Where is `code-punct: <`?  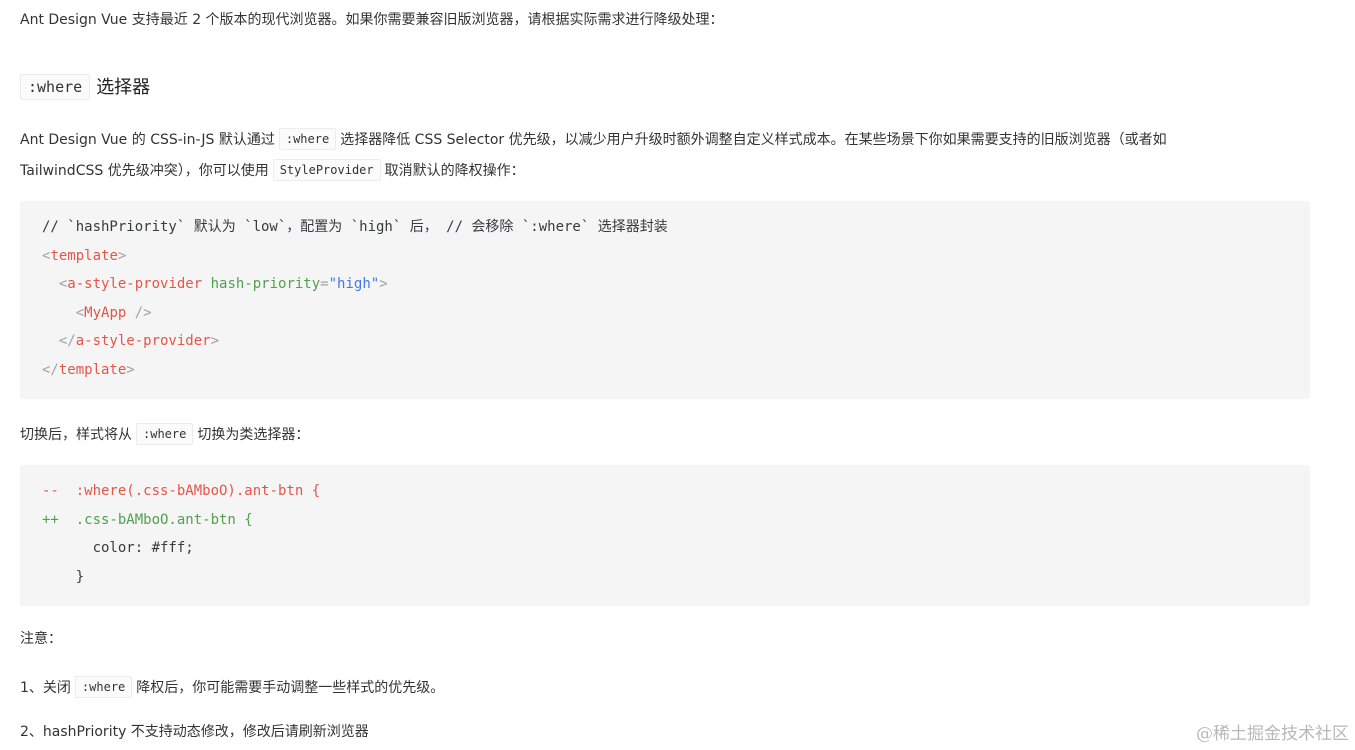
code-punct: < is located at coordinates (80, 312).